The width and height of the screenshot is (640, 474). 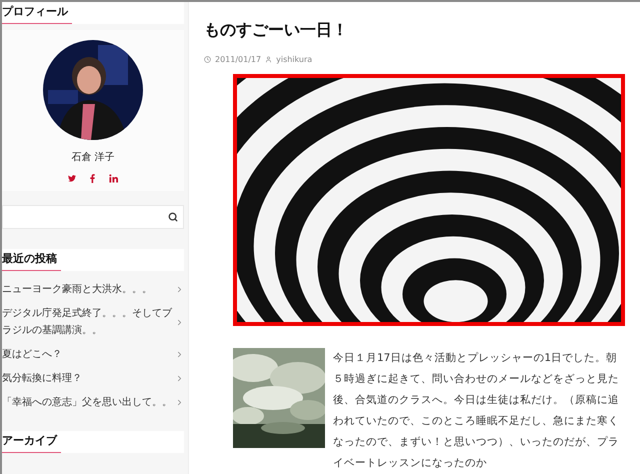 What do you see at coordinates (476, 411) in the screenshot?
I see `post-body: 今日１月17日は色々活動とプレッシャーの1日でした。朝５時過ぎに起きて、問い合わせのメールなどをざっと見た後、合気道のクラスへ。今日は生徒は私だけ。（原稿に追われていたので、このところ睡眠不足だし、急にまた寒くなったので、まずい！と思いつつ）、いったのだが、プライベートレッスンになったのか` at bounding box center [476, 411].